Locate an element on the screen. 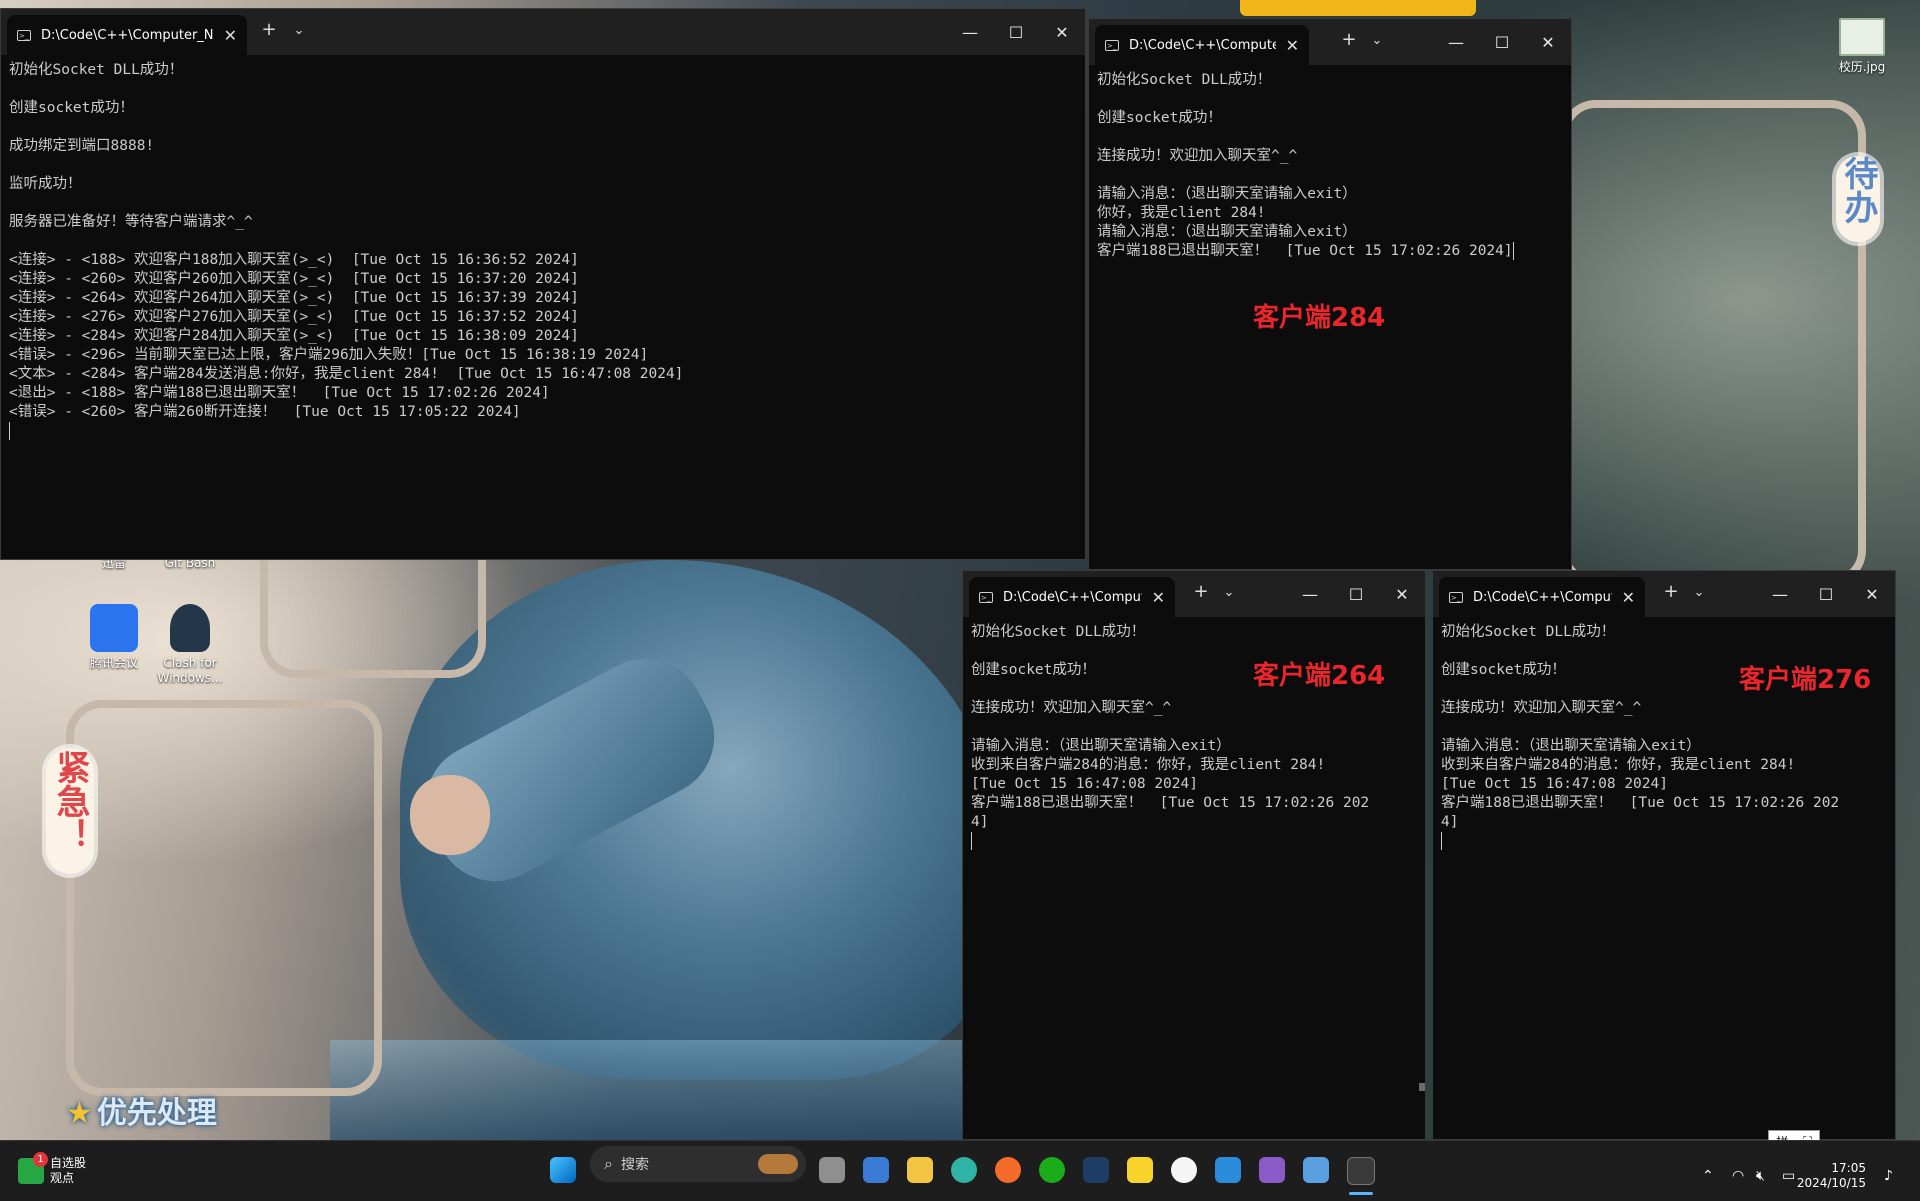 This screenshot has height=1201, width=1920. start-button is located at coordinates (563, 1170).